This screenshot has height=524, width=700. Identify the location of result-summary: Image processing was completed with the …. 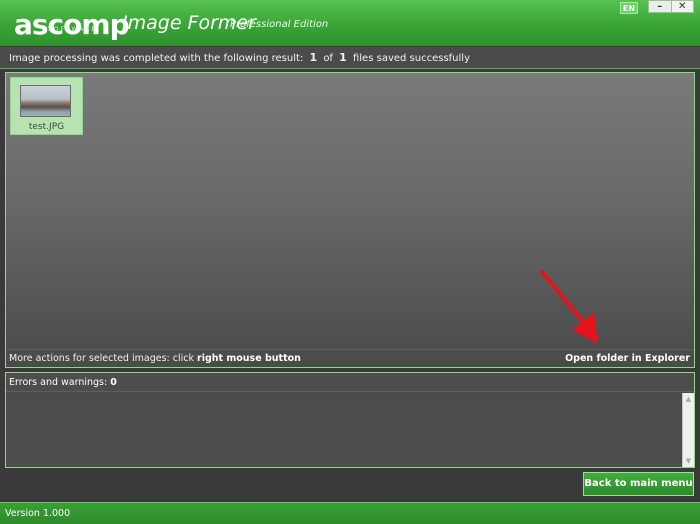
(350, 58).